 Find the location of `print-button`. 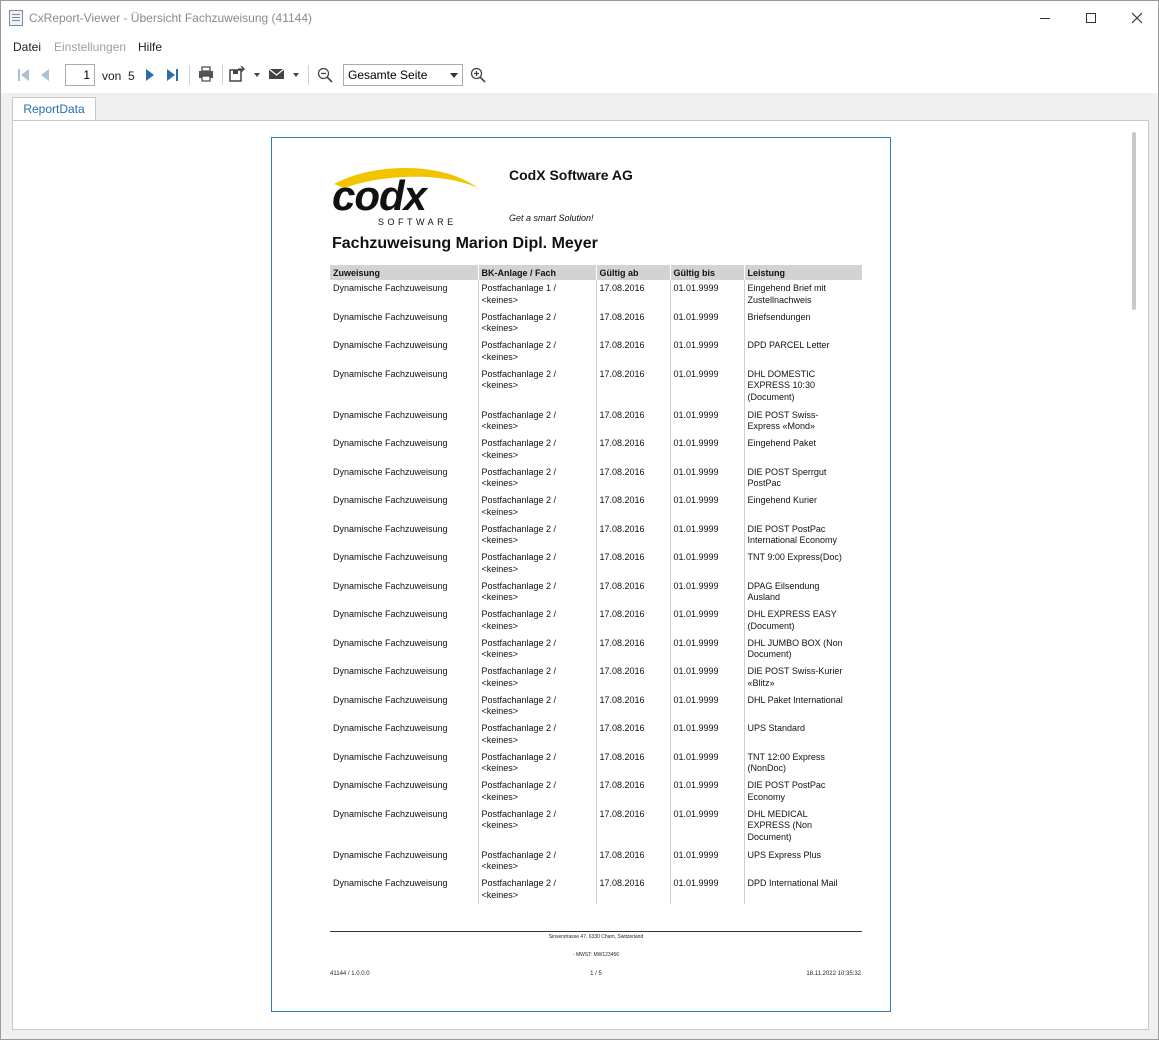

print-button is located at coordinates (206, 74).